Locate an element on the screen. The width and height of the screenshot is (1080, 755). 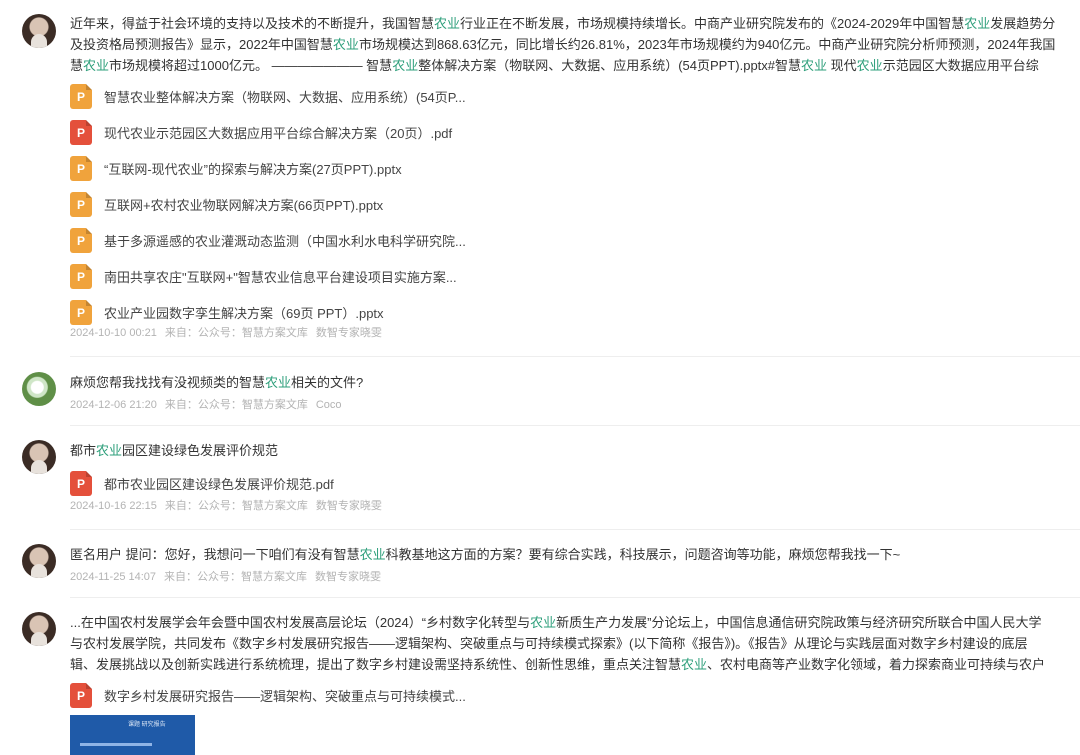
post-meta: 2024-10-16 22:15 来自：公众号：智慧方案文库 数智专家晓雯 is located at coordinates (575, 506).